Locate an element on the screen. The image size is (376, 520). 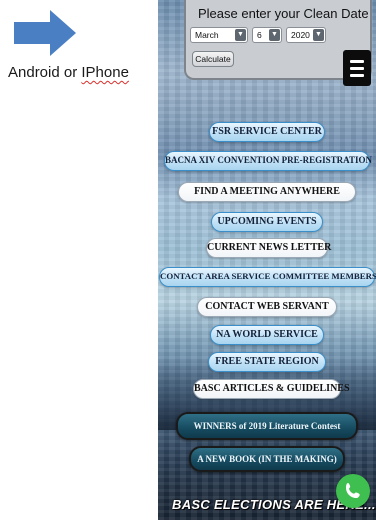
year-select: 2020 ▼ is located at coordinates (306, 35).